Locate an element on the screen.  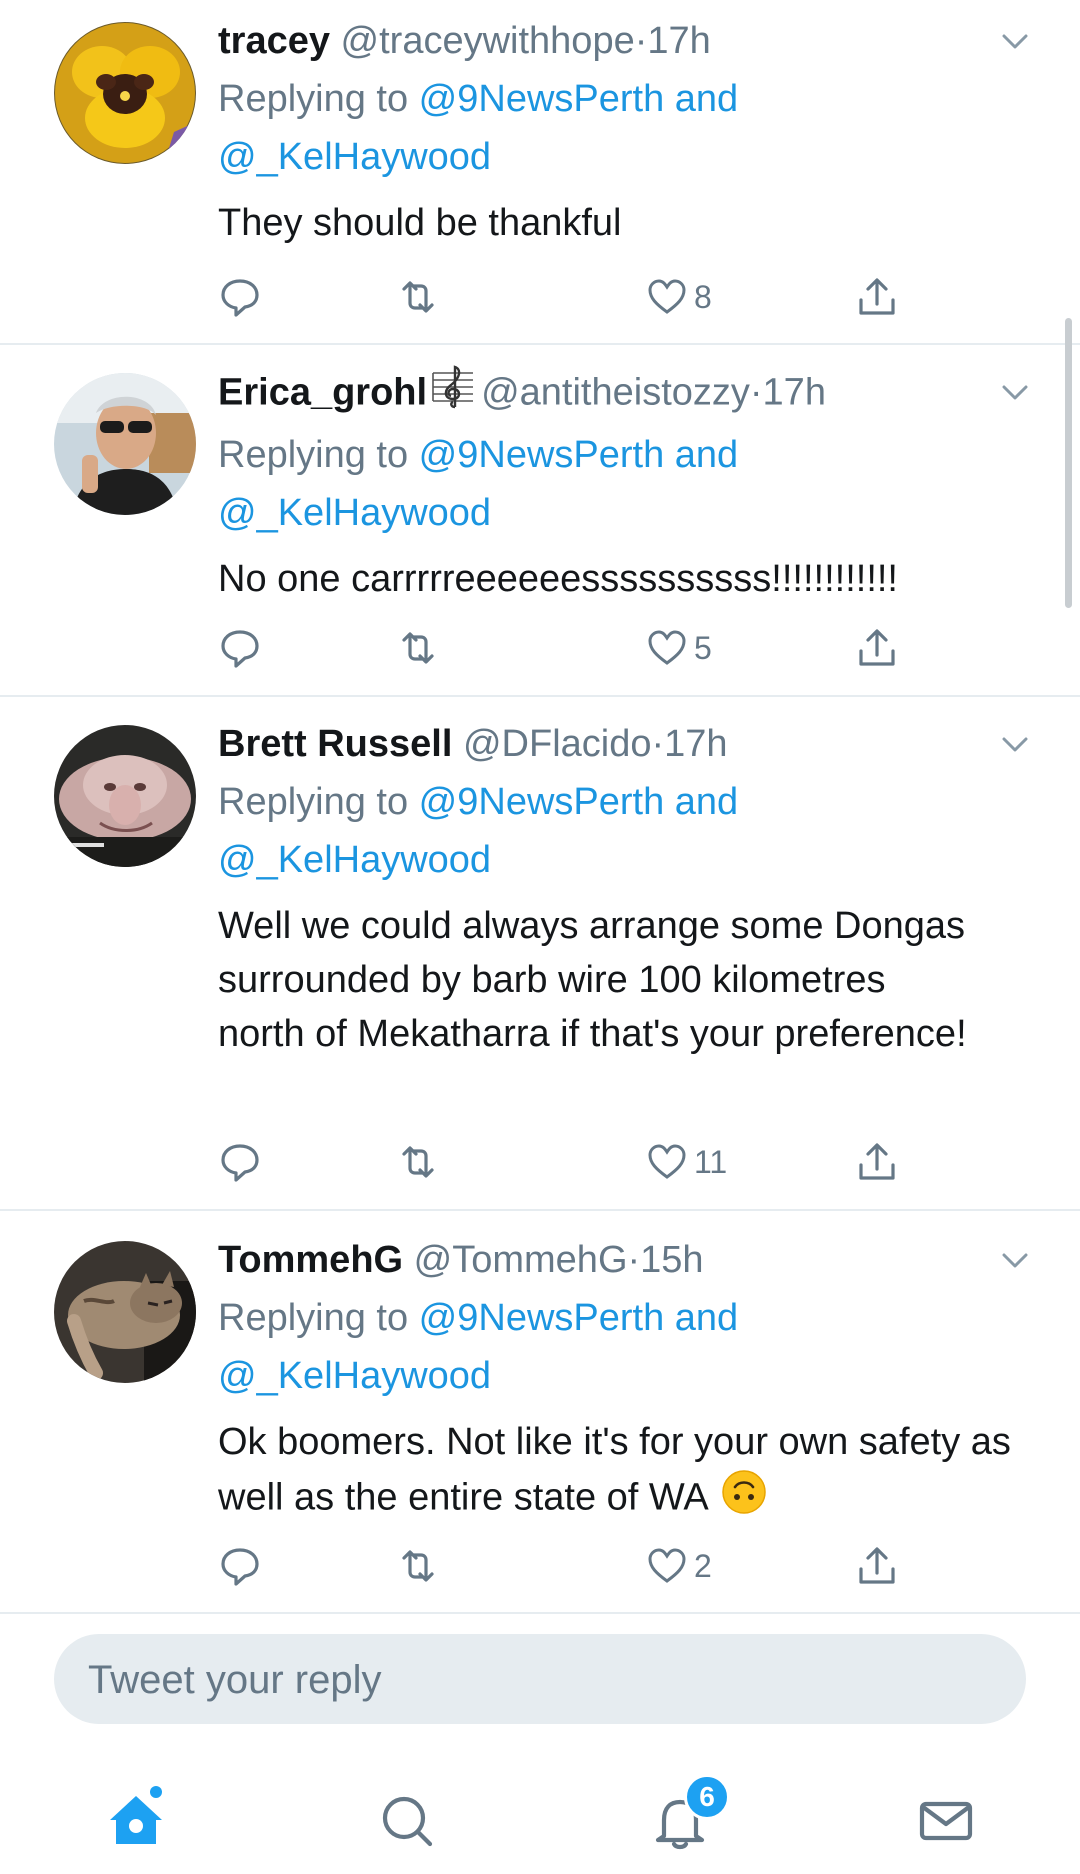
timestamp: 15h is located at coordinates (671, 1260).